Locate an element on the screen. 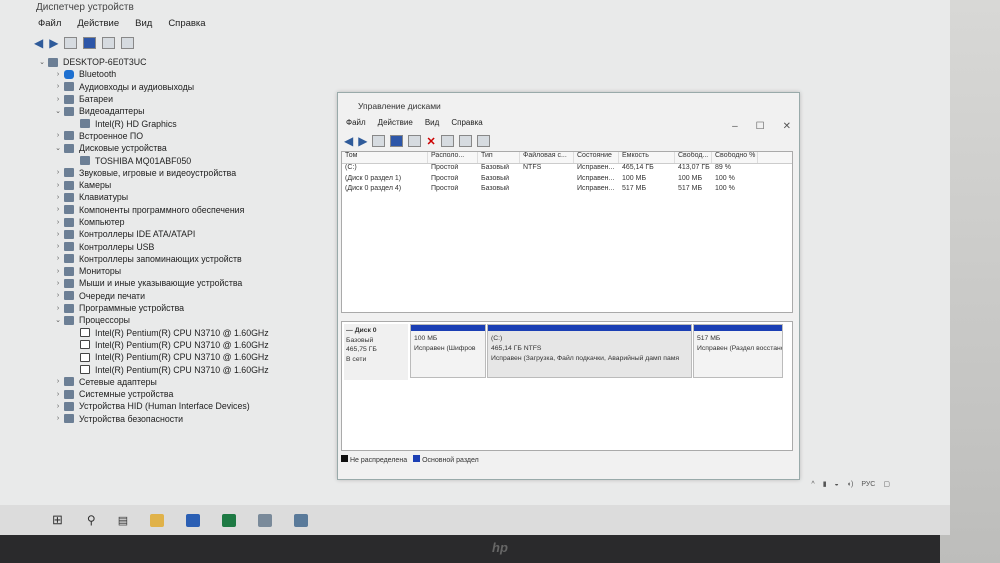 The width and height of the screenshot is (1000, 563). tree-node: › Батареи is located at coordinates (186, 99).